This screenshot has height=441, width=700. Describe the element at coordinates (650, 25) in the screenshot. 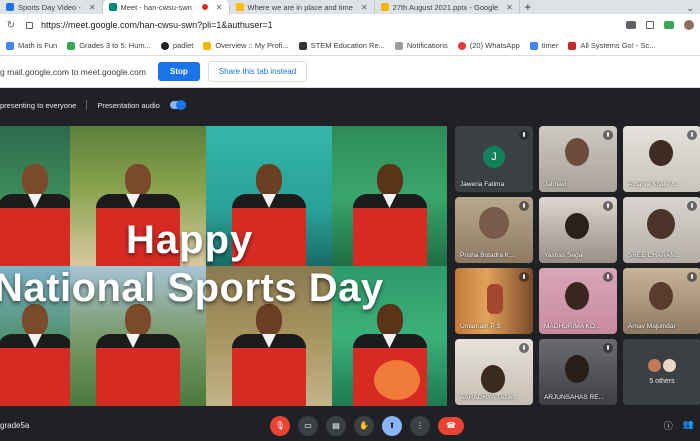

I see `bookmark-star-icon` at that location.